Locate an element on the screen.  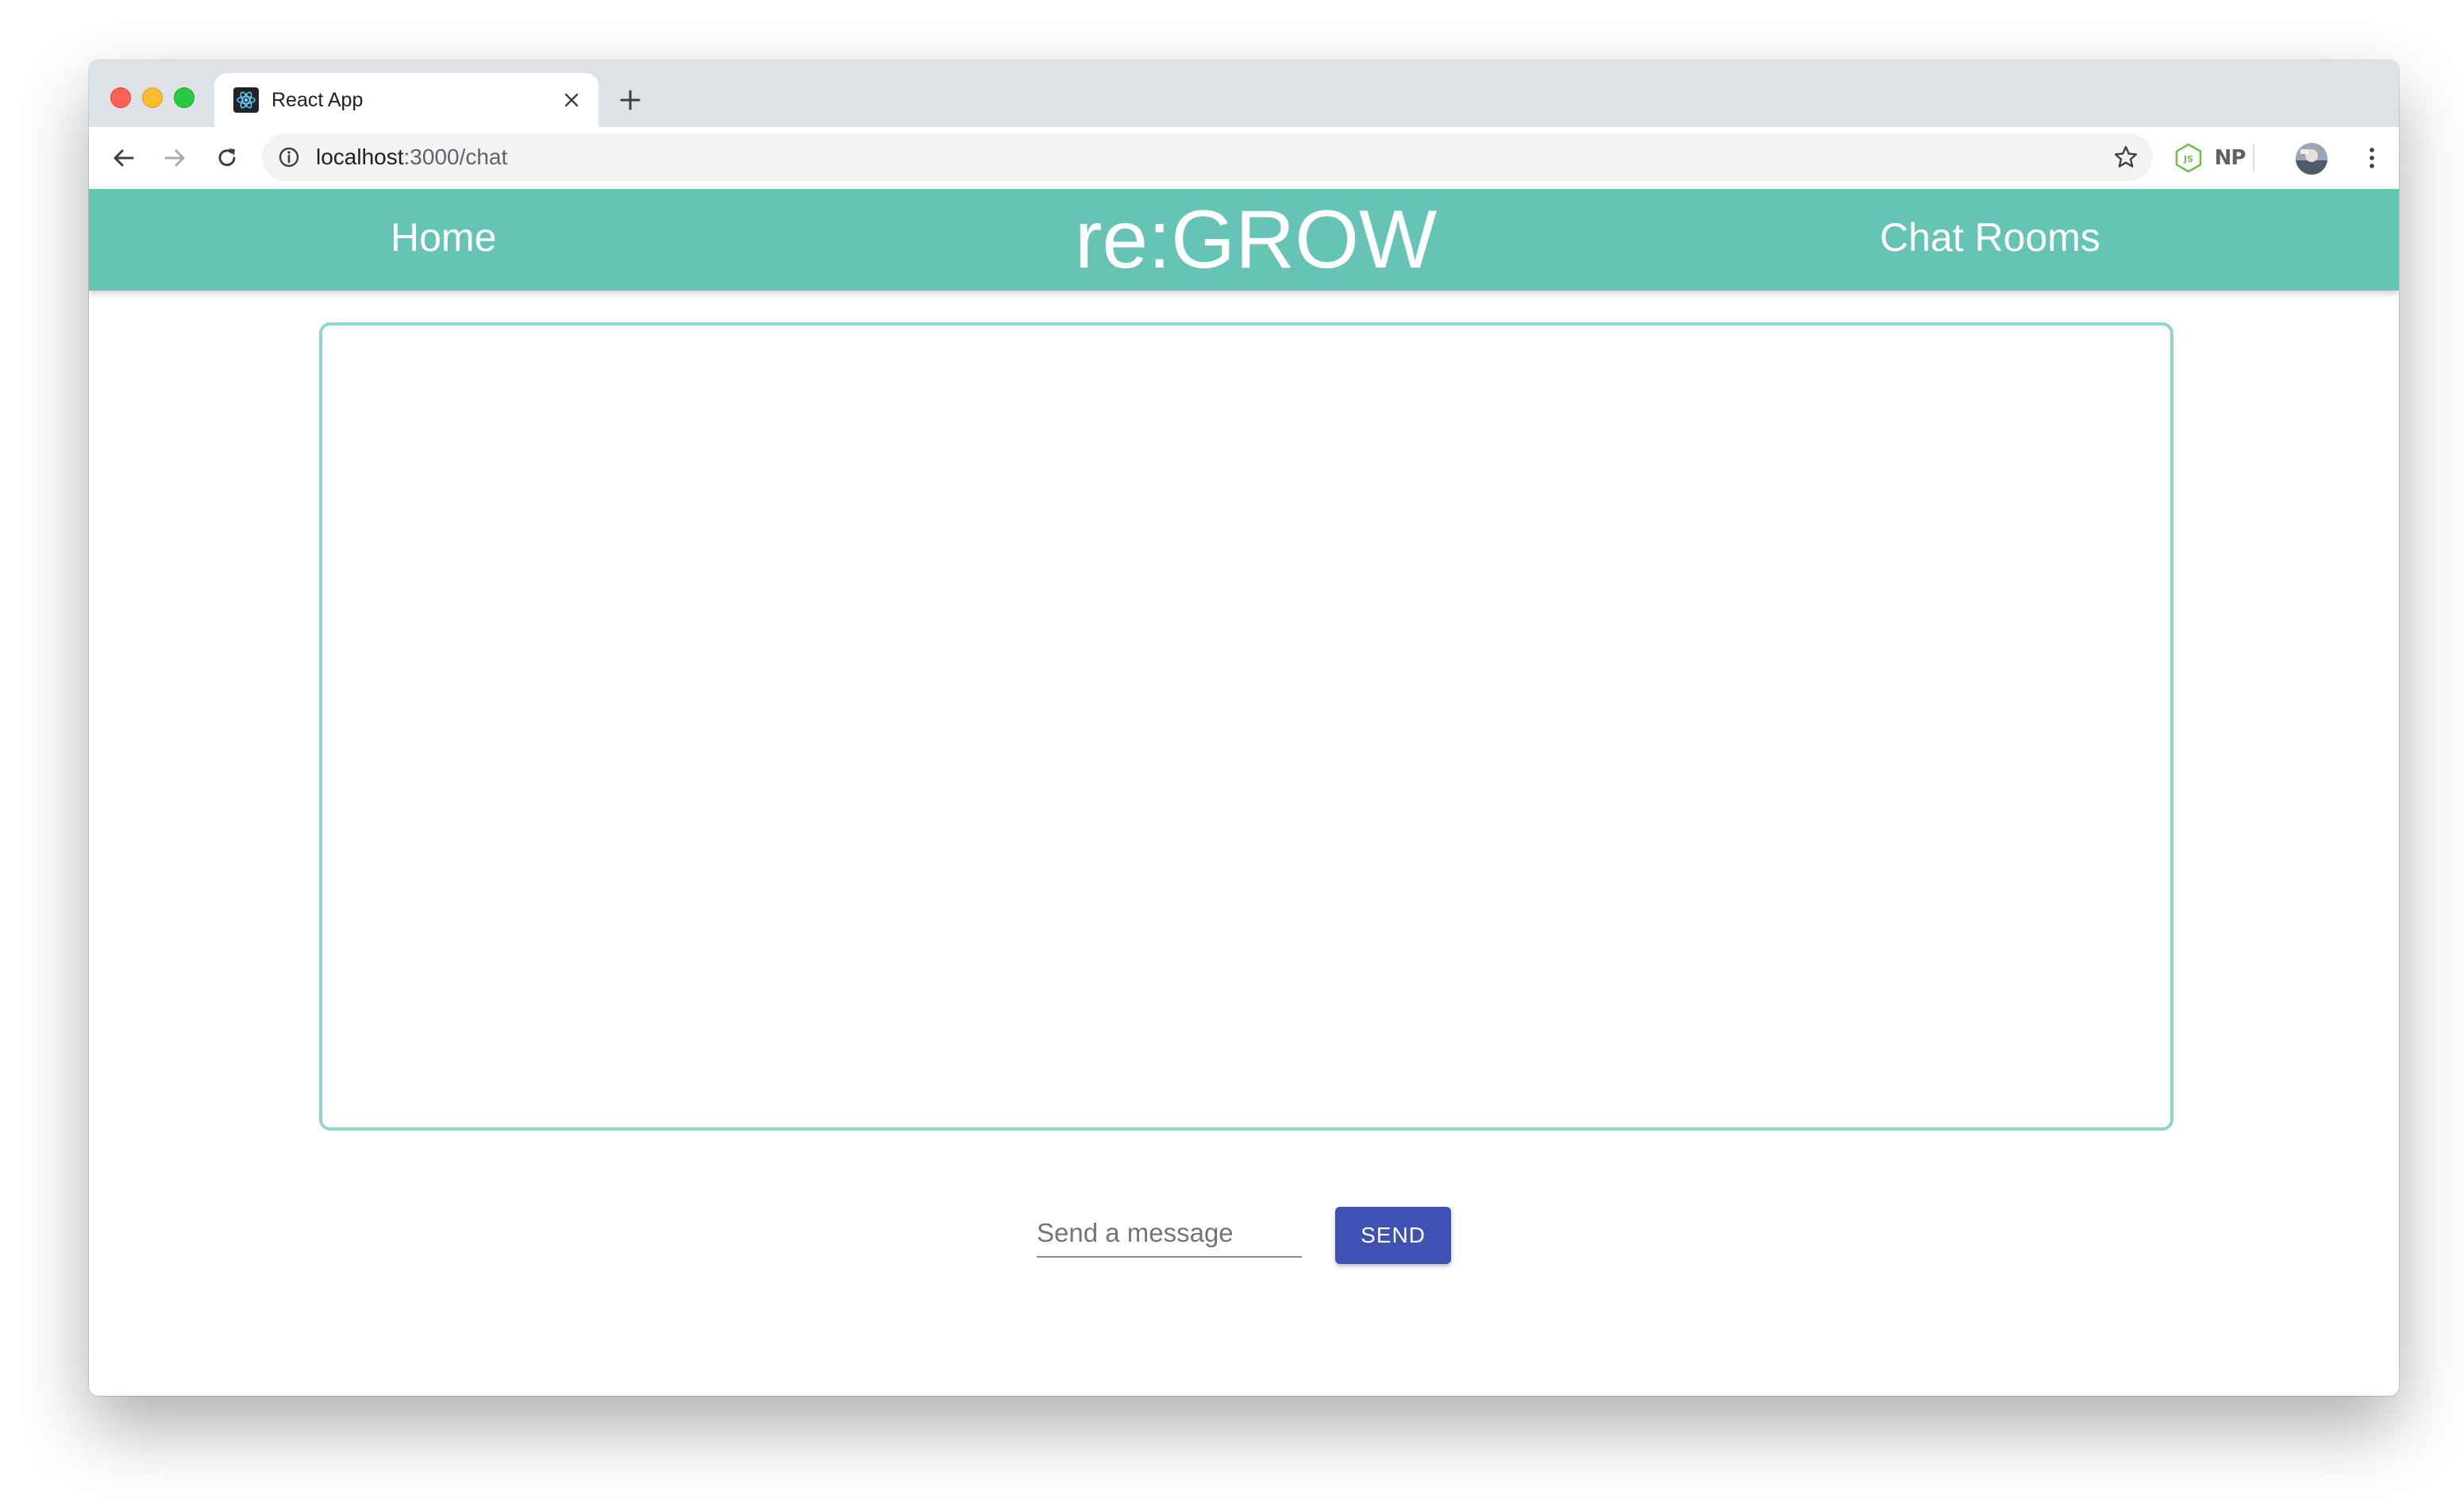
address-url: localhost:3000/chat is located at coordinates (411, 157).